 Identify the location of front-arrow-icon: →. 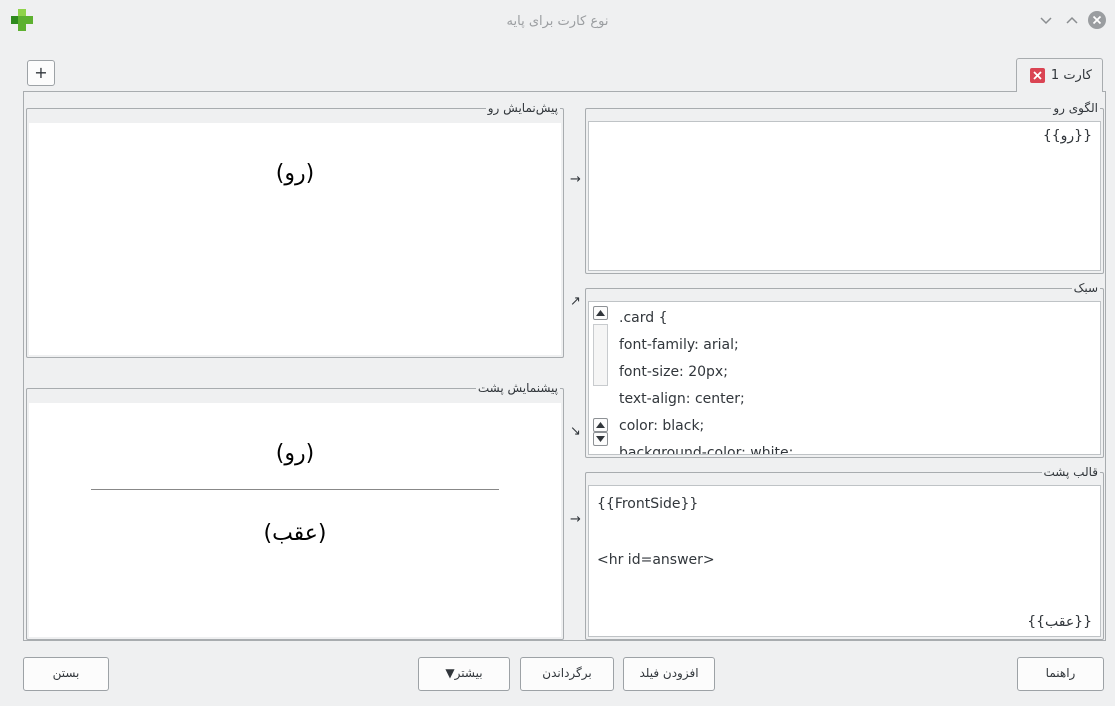
(575, 179).